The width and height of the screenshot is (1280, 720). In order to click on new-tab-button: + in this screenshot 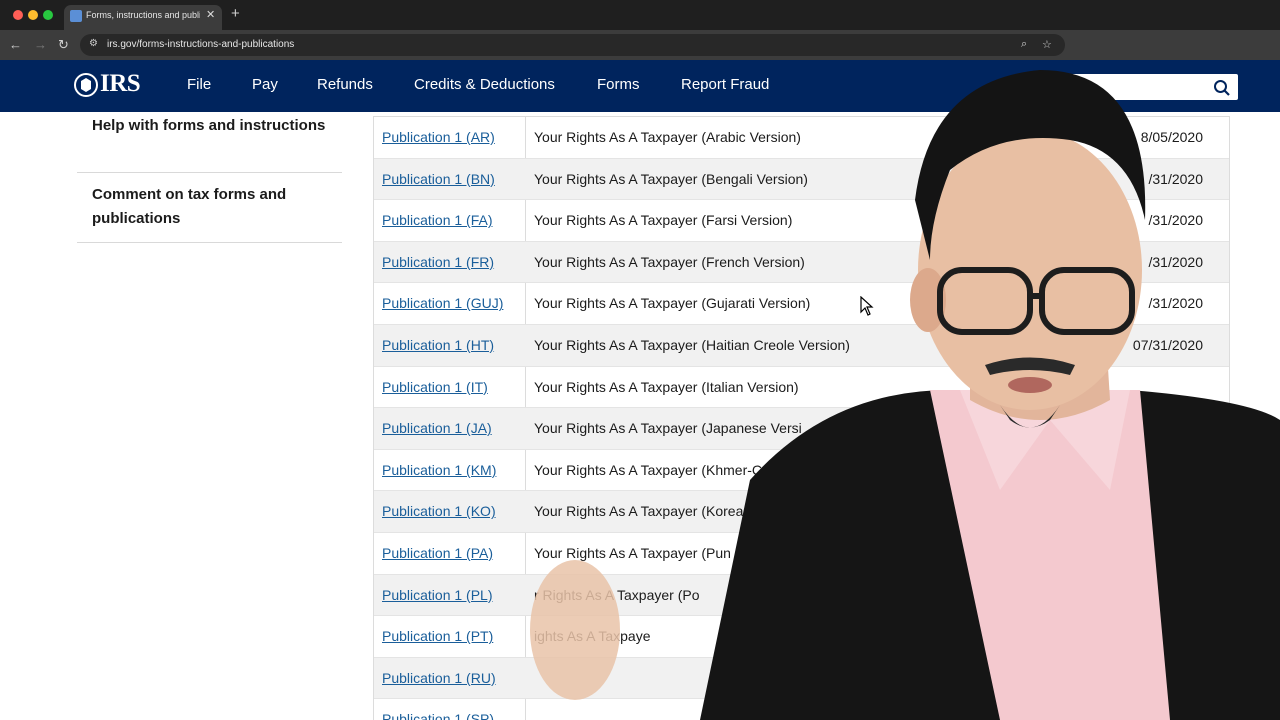, I will do `click(235, 13)`.